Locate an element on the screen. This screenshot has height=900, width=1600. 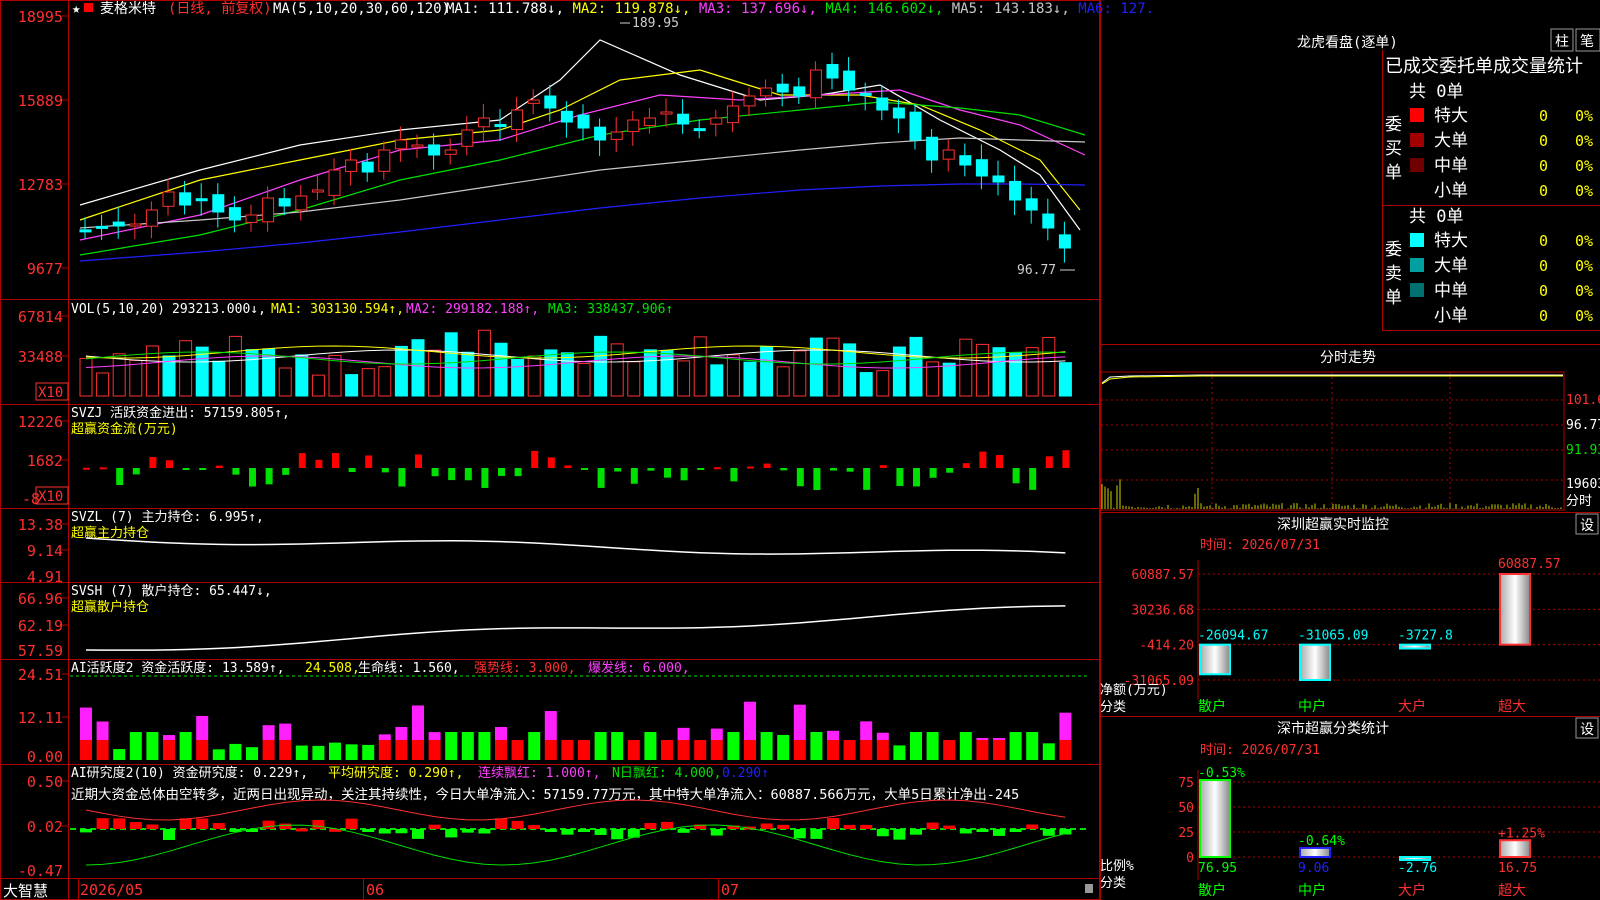
ma-value-2: MA2: 119.878↓, is located at coordinates (635, 9).